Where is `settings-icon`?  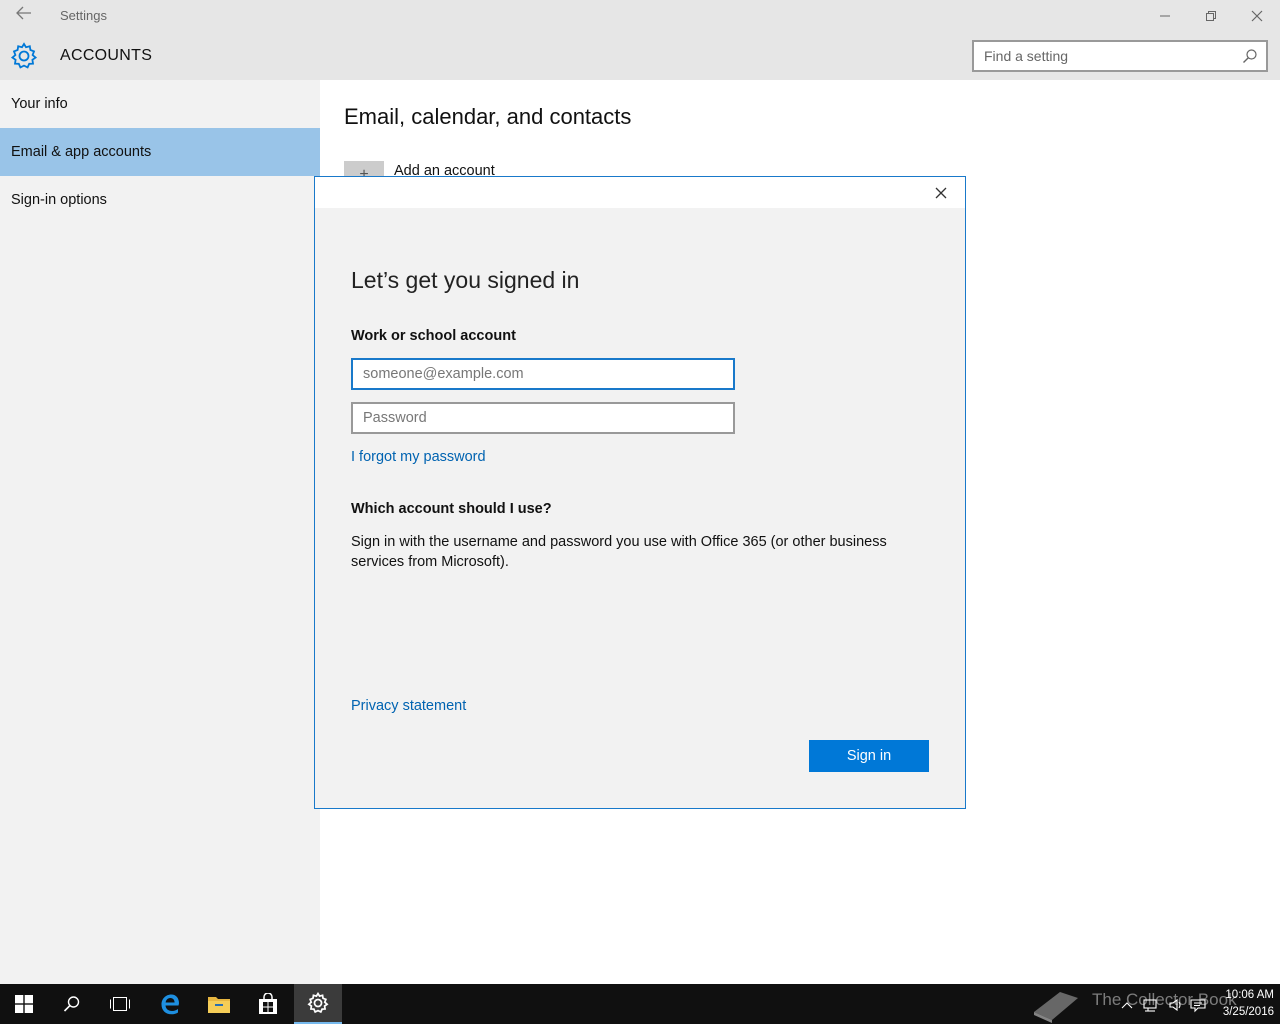 settings-icon is located at coordinates (318, 1004).